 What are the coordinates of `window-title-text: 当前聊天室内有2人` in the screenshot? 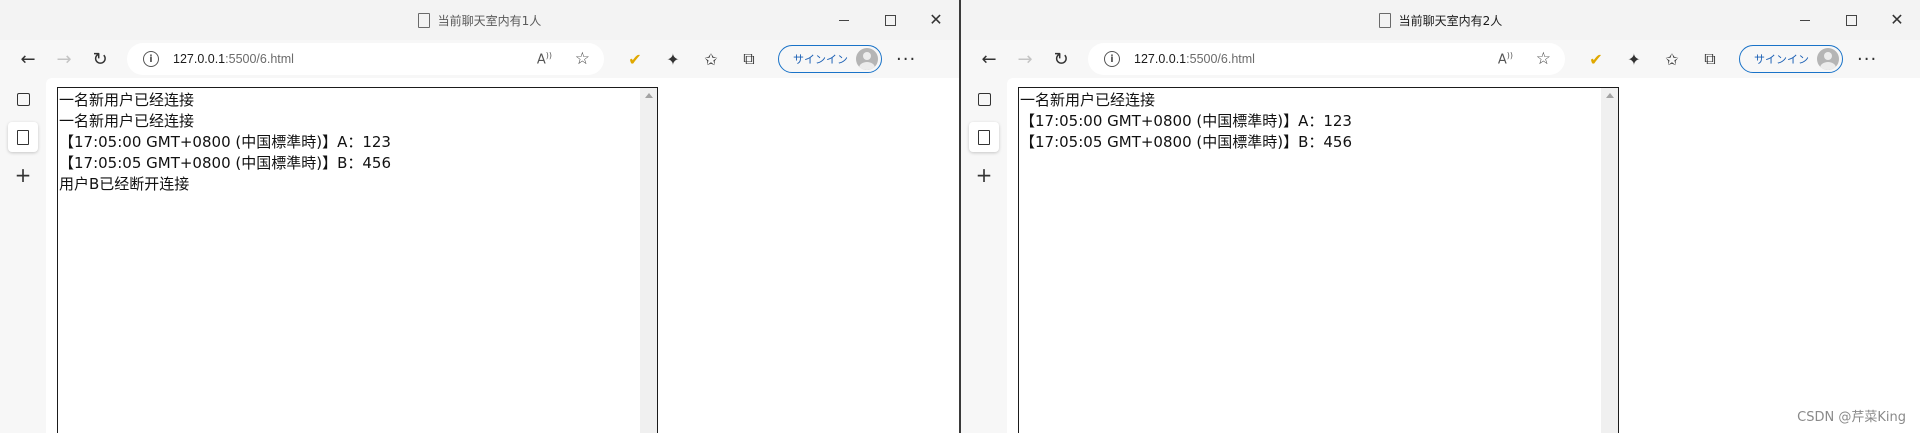 It's located at (1450, 20).